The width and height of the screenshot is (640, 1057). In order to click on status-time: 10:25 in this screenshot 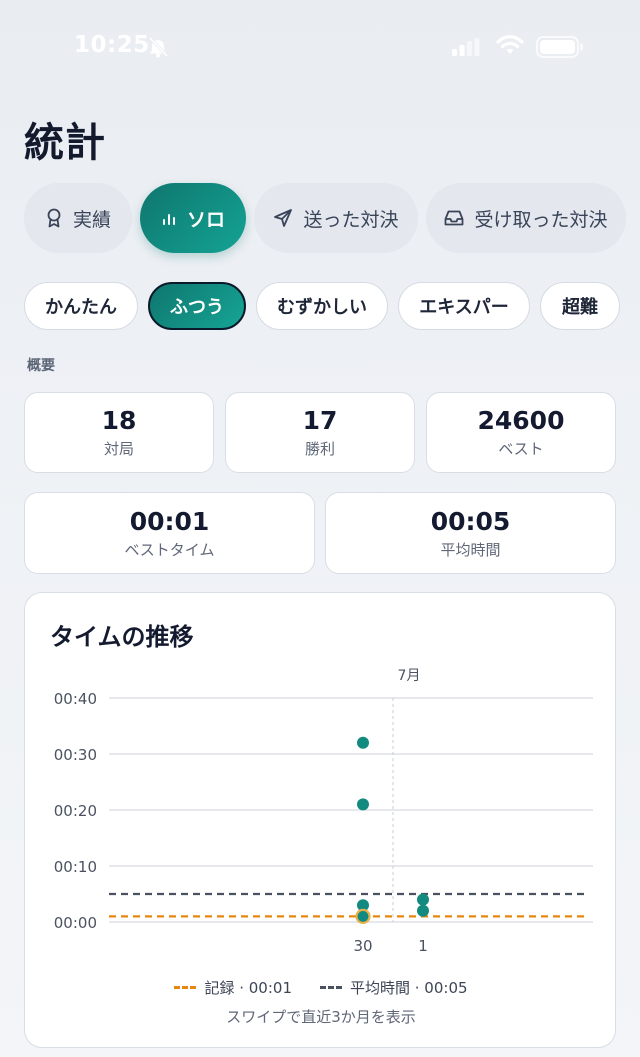, I will do `click(112, 45)`.